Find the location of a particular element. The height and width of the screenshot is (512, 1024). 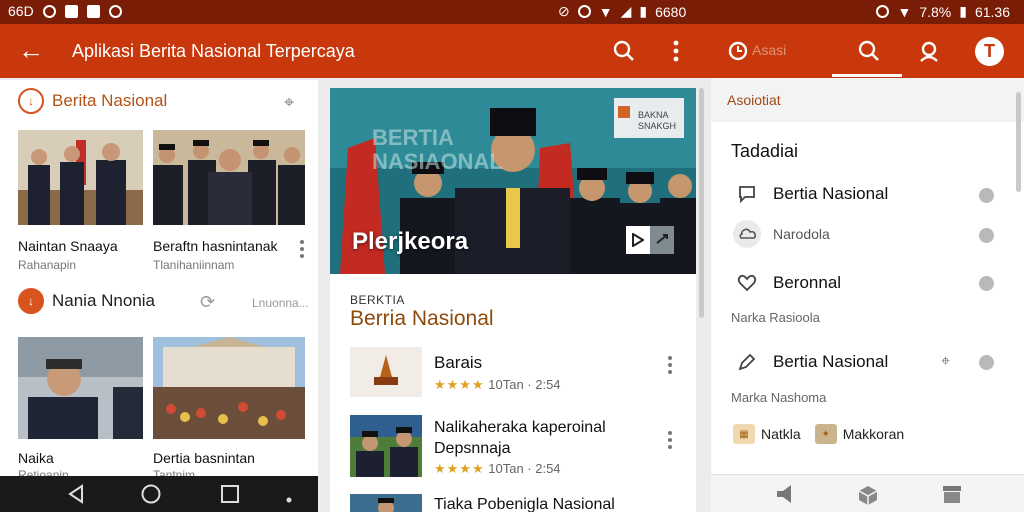

chip-label: Natkla is located at coordinates (781, 434).